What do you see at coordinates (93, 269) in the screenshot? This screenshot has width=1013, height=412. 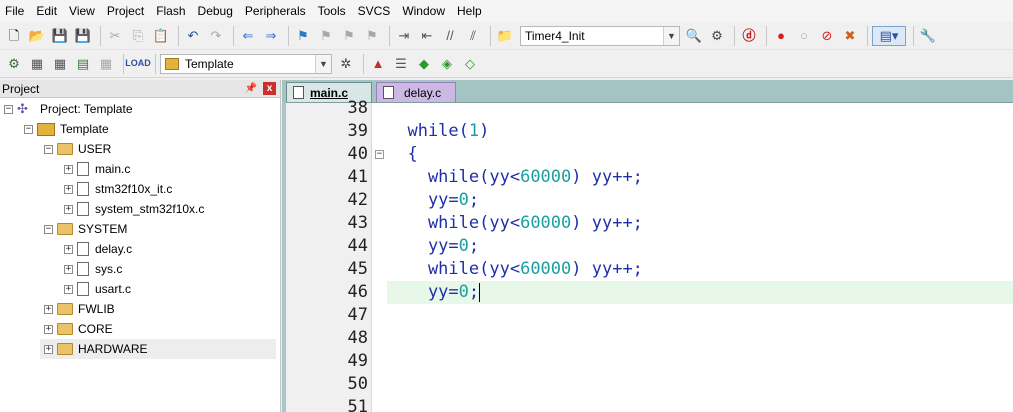 I see `tree-node-file: + sys.c` at bounding box center [93, 269].